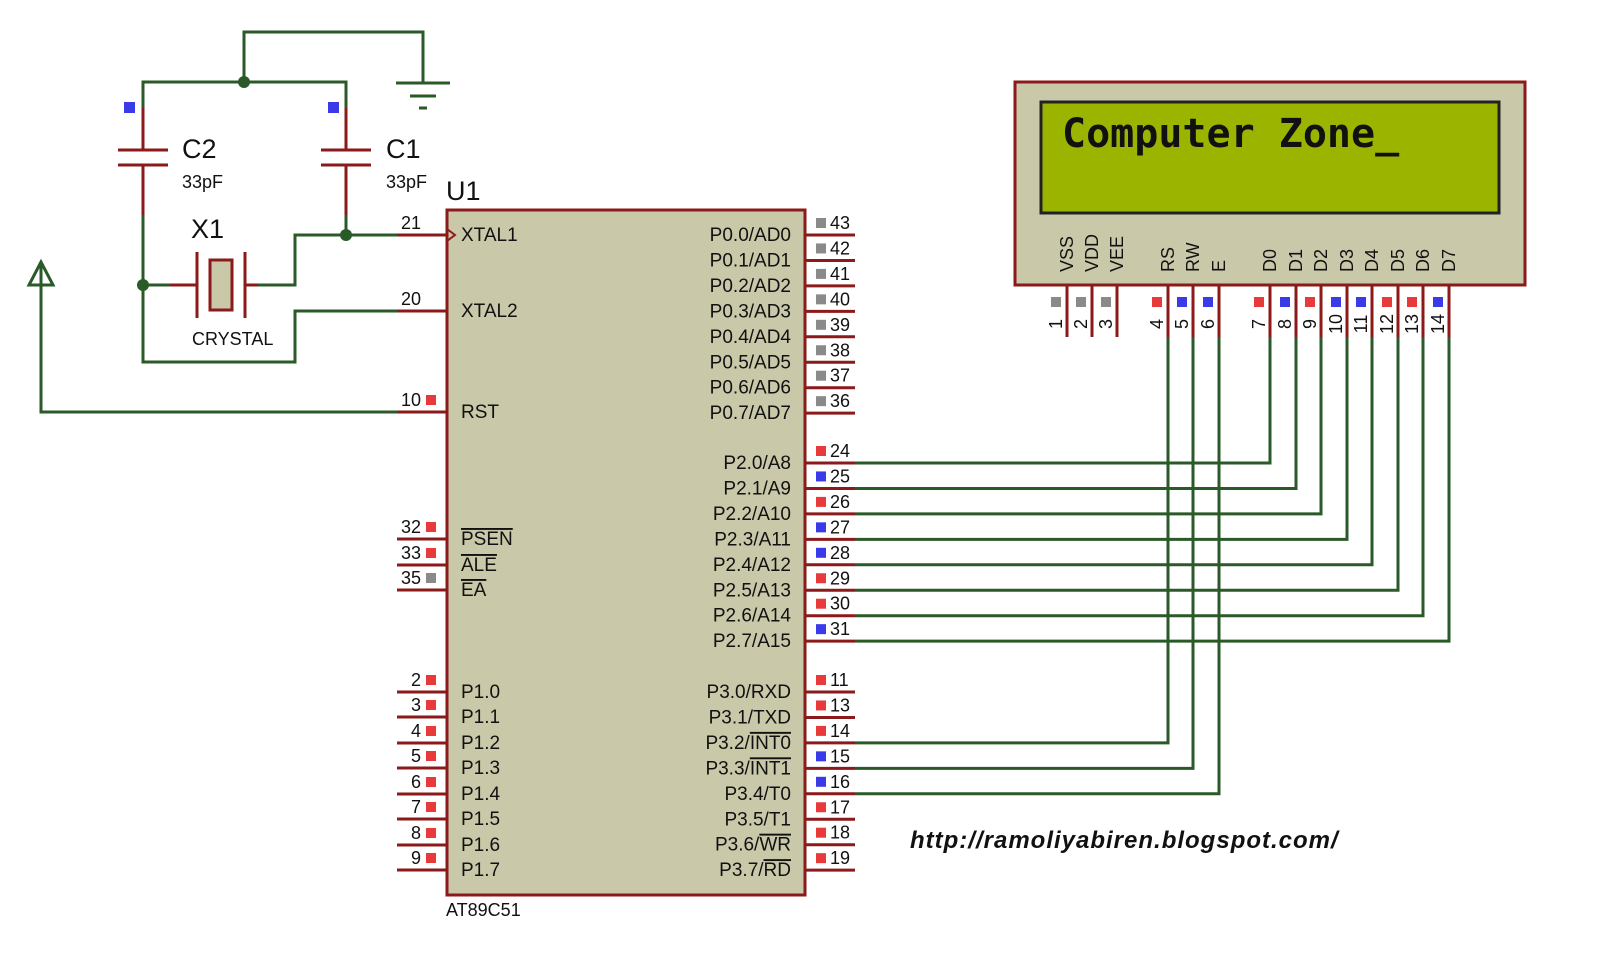 The width and height of the screenshot is (1600, 977). Describe the element at coordinates (143, 161) in the screenshot. I see `capacitor-c2` at that location.